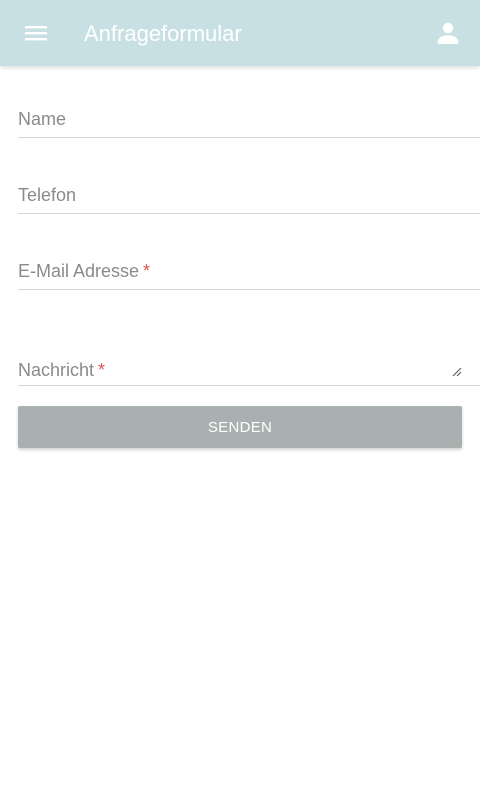 This screenshot has width=480, height=800. I want to click on user-account-button, so click(448, 33).